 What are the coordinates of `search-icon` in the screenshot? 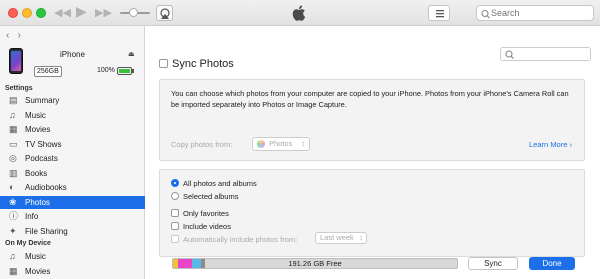 It's located at (509, 55).